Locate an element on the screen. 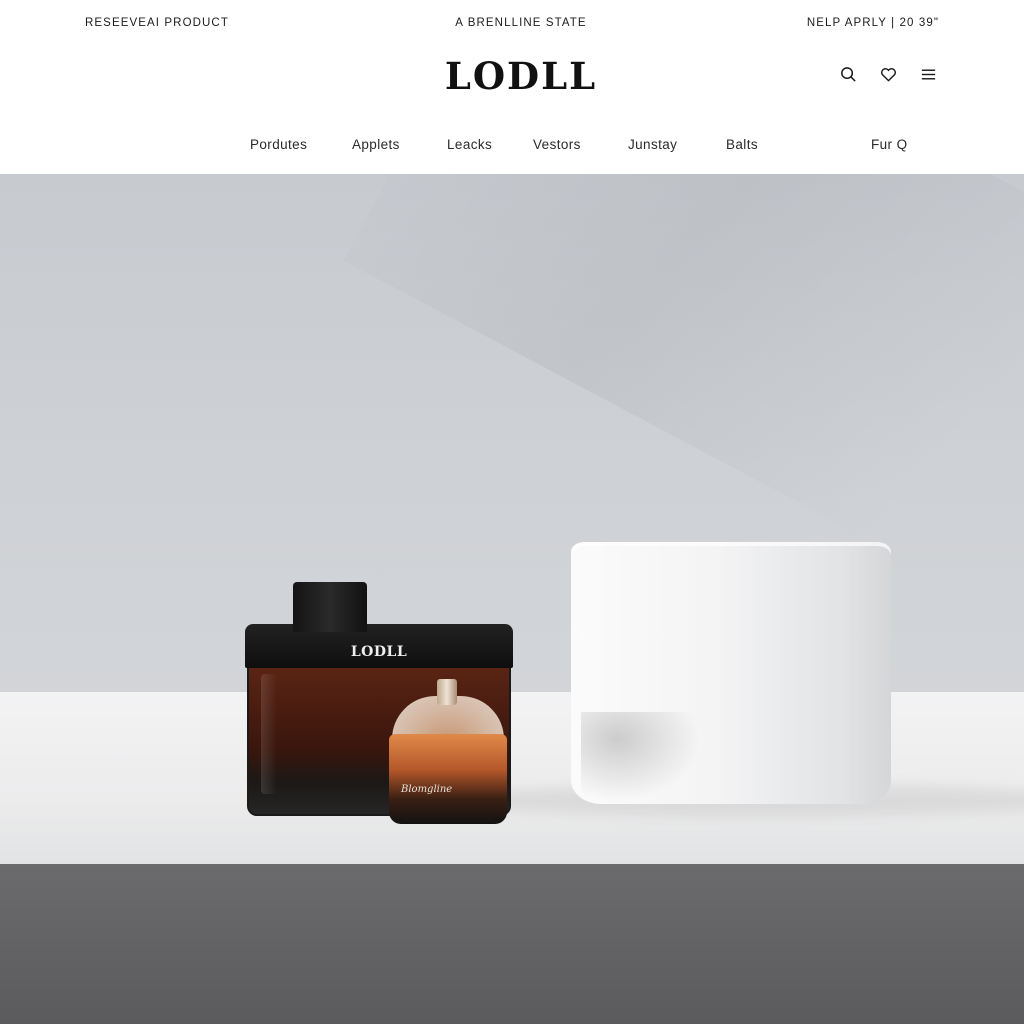 This screenshot has height=1024, width=1024. glass-highlight is located at coordinates (269, 734).